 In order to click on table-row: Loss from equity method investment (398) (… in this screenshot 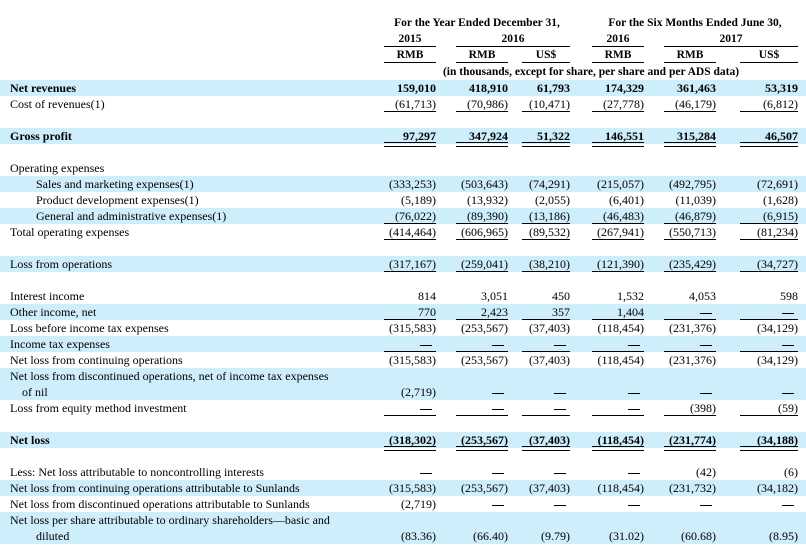, I will do `click(403, 408)`.